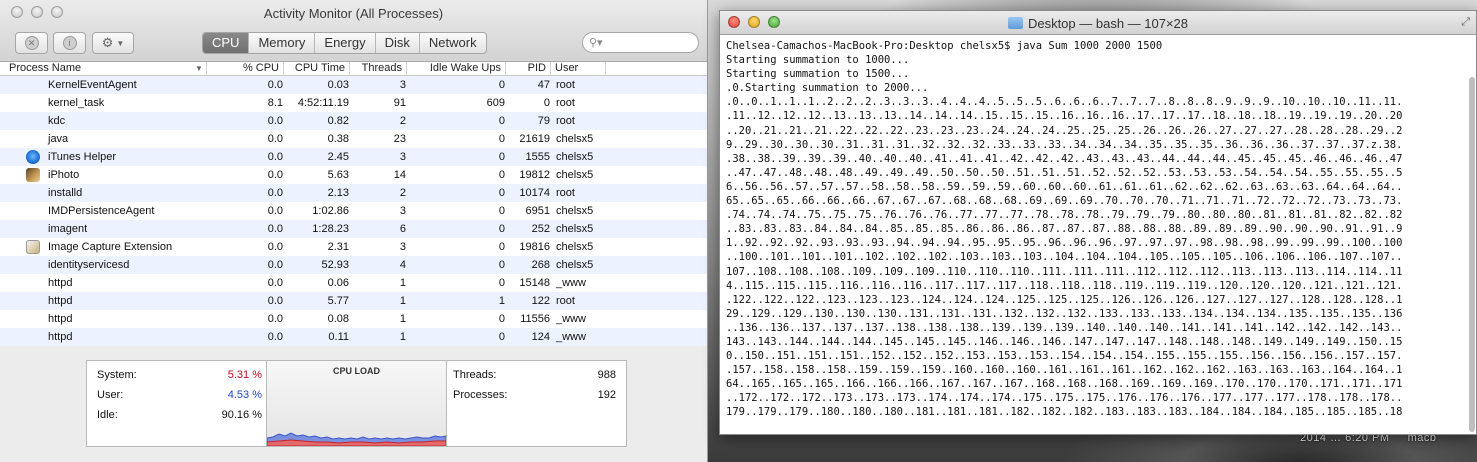 This screenshot has width=1477, height=462. Describe the element at coordinates (58, 139) in the screenshot. I see `cell-process-name: java` at that location.